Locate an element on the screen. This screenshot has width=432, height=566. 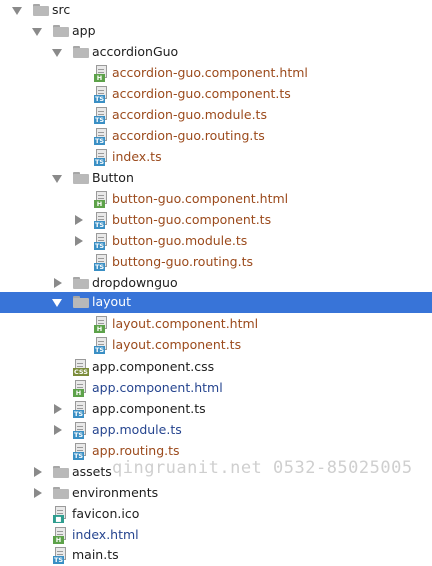
tree-item-label: accordionGuo is located at coordinates (135, 51).